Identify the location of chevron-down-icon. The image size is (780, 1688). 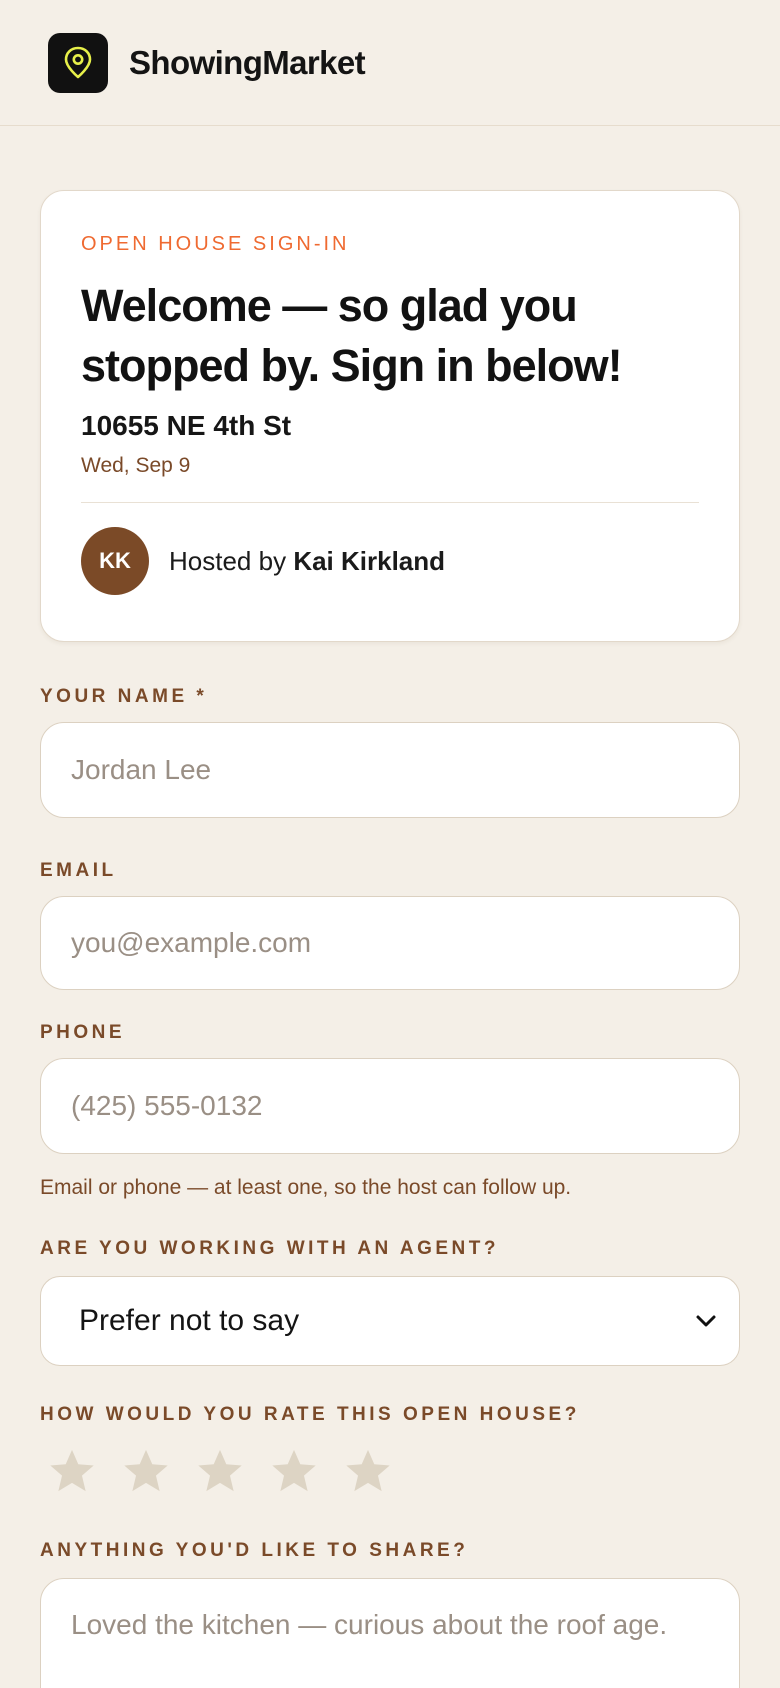
(706, 1321).